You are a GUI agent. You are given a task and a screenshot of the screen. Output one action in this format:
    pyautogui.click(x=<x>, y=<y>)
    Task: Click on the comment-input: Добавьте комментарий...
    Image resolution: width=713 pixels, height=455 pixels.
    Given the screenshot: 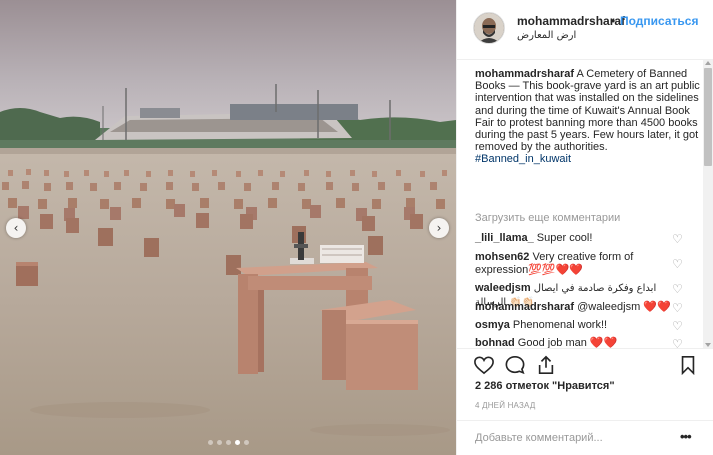 What is the action you would take?
    pyautogui.click(x=539, y=438)
    